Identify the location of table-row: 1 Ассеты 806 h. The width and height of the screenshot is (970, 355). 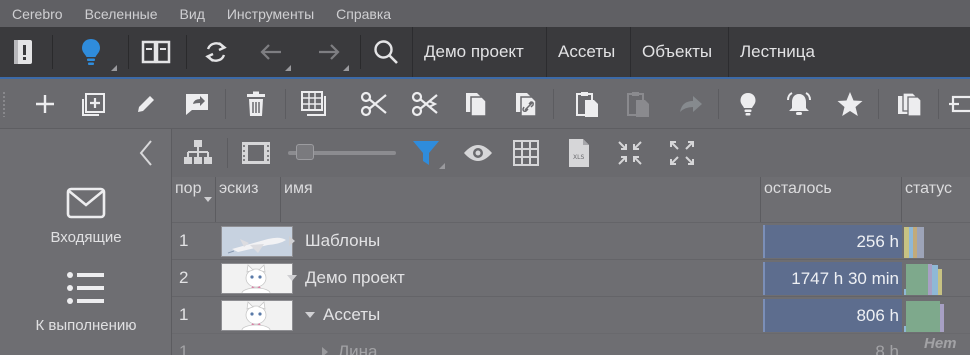
(571, 314).